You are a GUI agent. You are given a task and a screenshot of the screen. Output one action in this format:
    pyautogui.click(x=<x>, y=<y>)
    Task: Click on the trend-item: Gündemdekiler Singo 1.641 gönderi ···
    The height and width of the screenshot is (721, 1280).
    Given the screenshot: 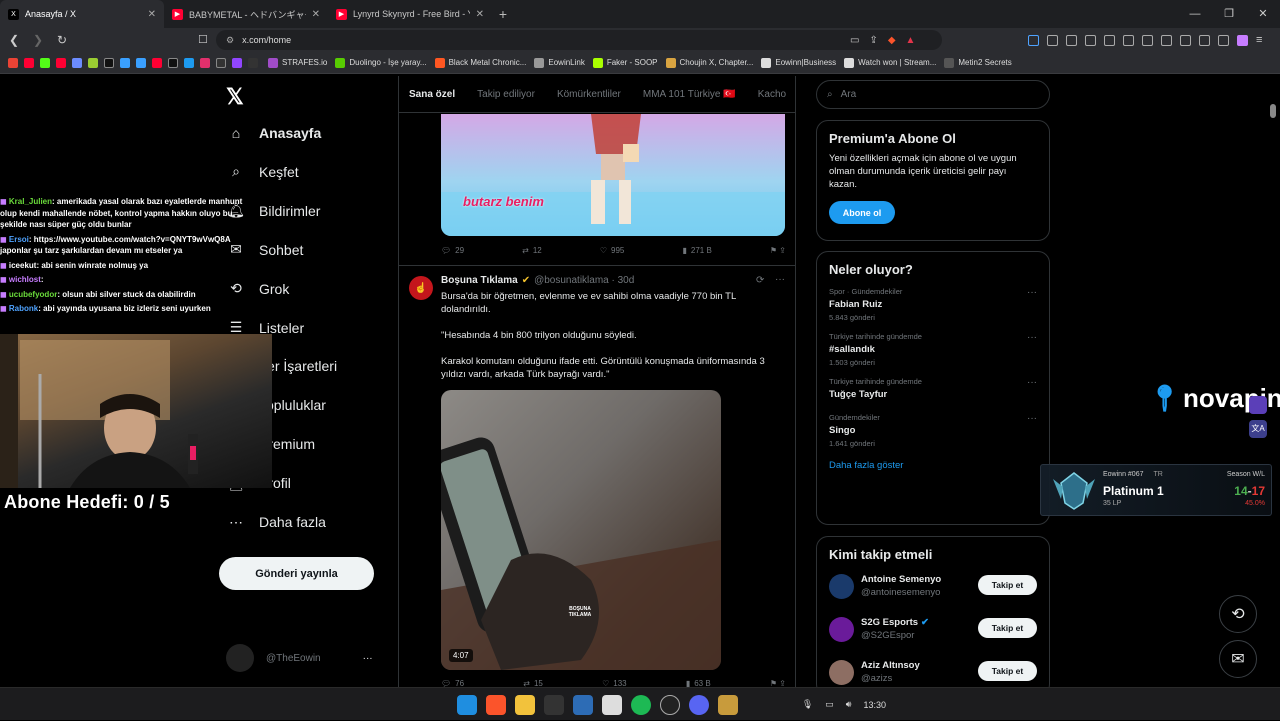 What is the action you would take?
    pyautogui.click(x=933, y=431)
    